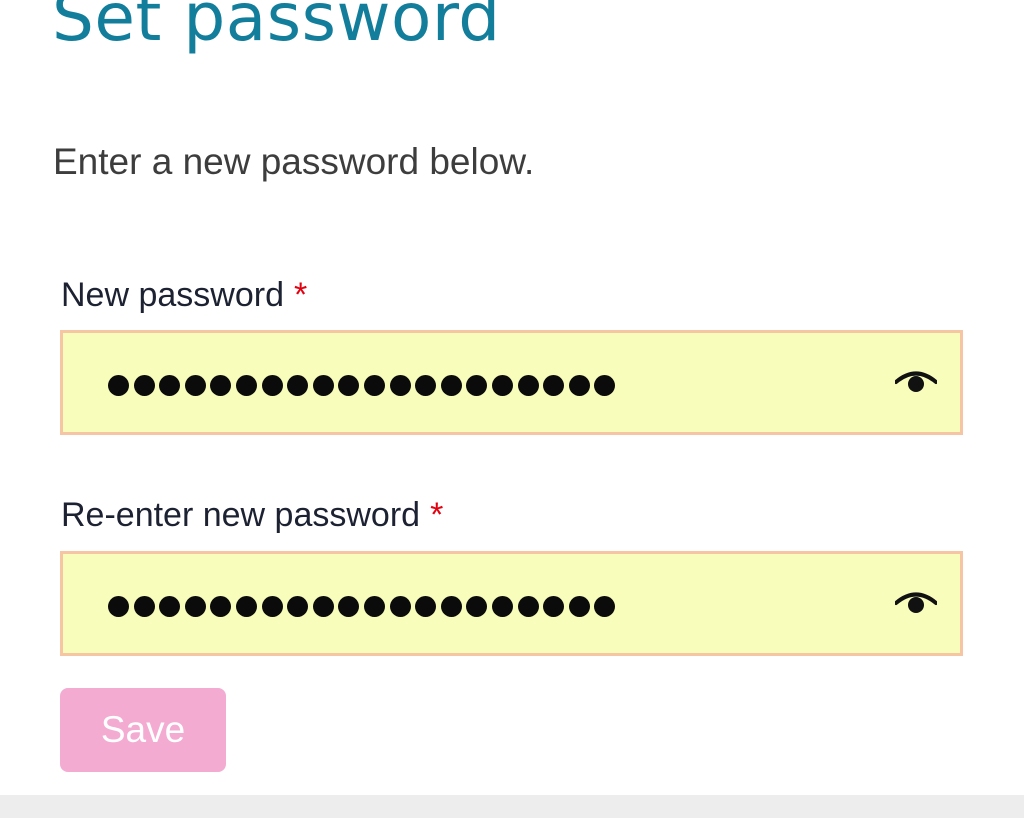 This screenshot has width=1024, height=818. What do you see at coordinates (172, 295) in the screenshot?
I see `new-password-label-text: New password` at bounding box center [172, 295].